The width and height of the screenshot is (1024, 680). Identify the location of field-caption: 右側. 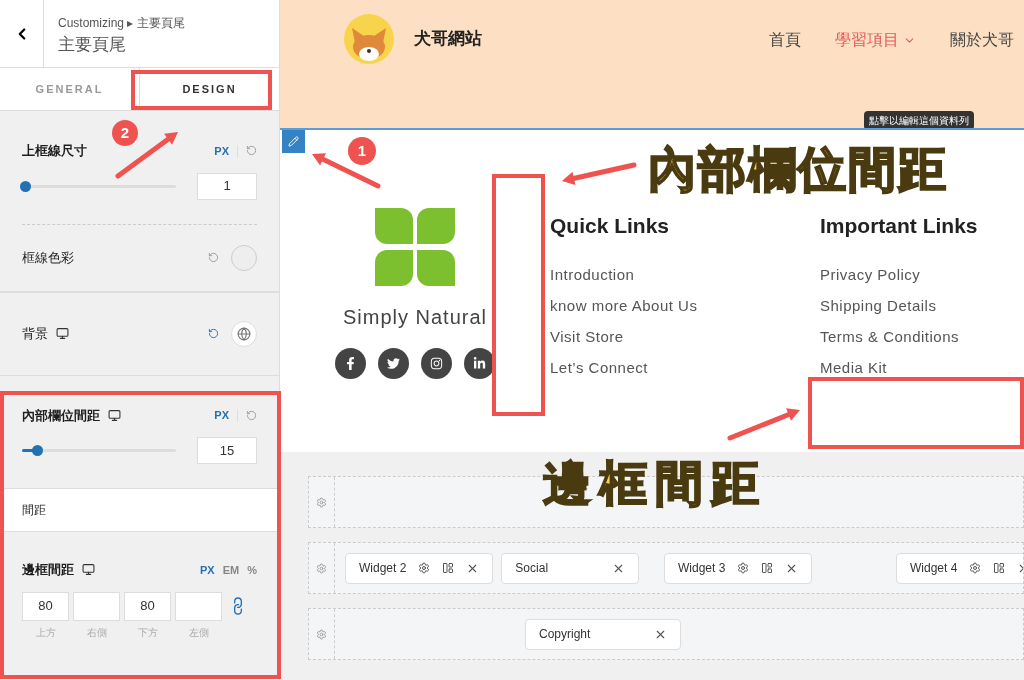
(96, 632).